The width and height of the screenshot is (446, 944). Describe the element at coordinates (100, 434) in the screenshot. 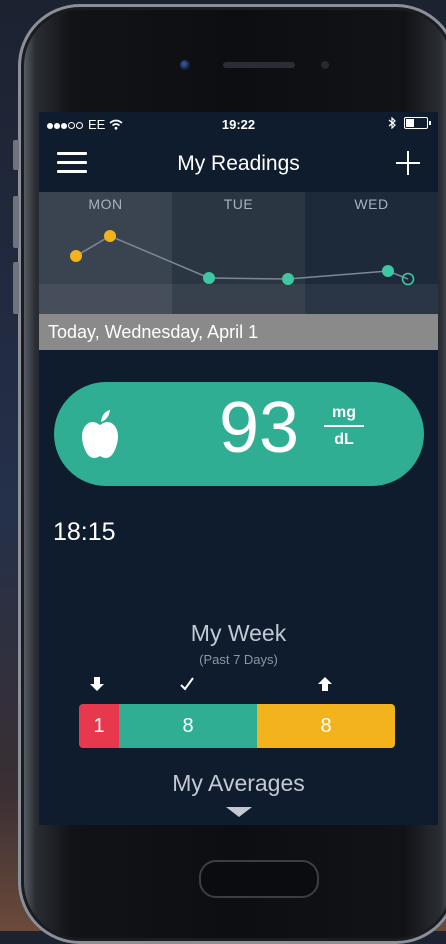

I see `apple-icon` at that location.